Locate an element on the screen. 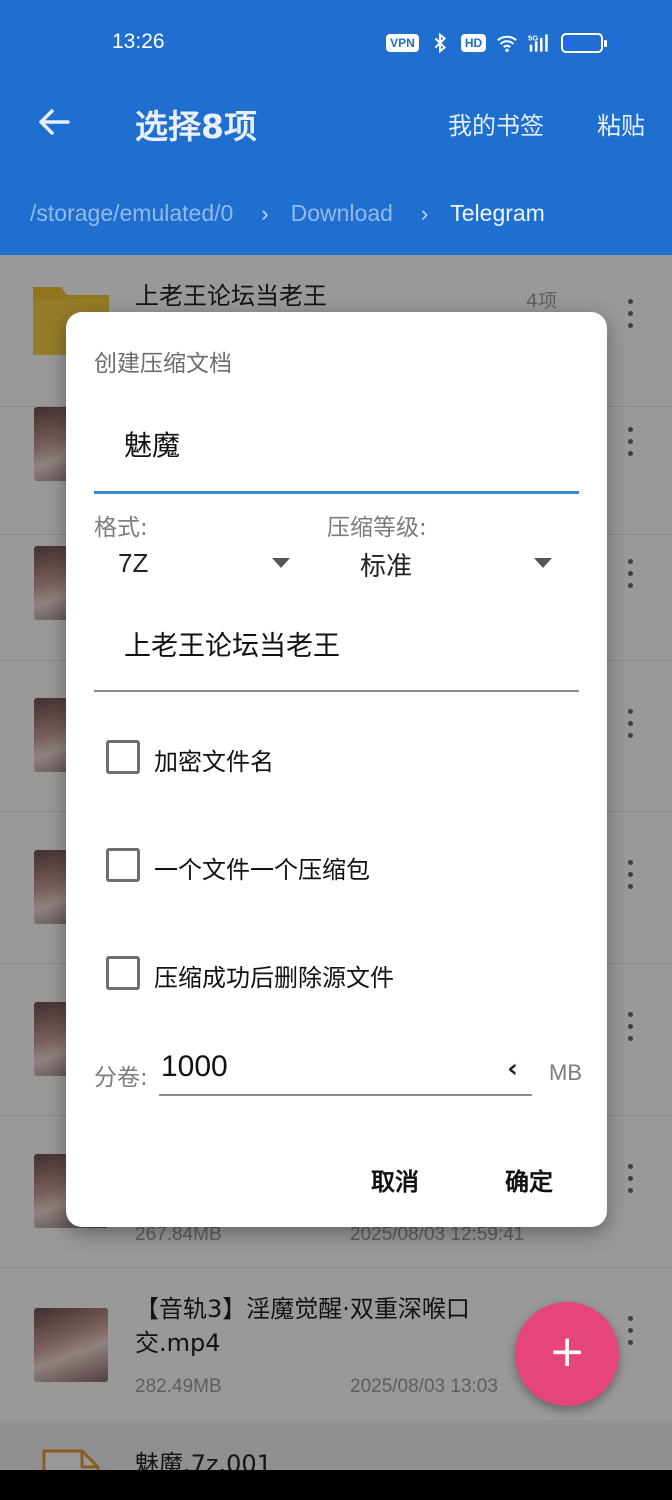 This screenshot has width=672, height=1500. status-bar: 13:26 VPN HD 5G ⚡ is located at coordinates (336, 43).